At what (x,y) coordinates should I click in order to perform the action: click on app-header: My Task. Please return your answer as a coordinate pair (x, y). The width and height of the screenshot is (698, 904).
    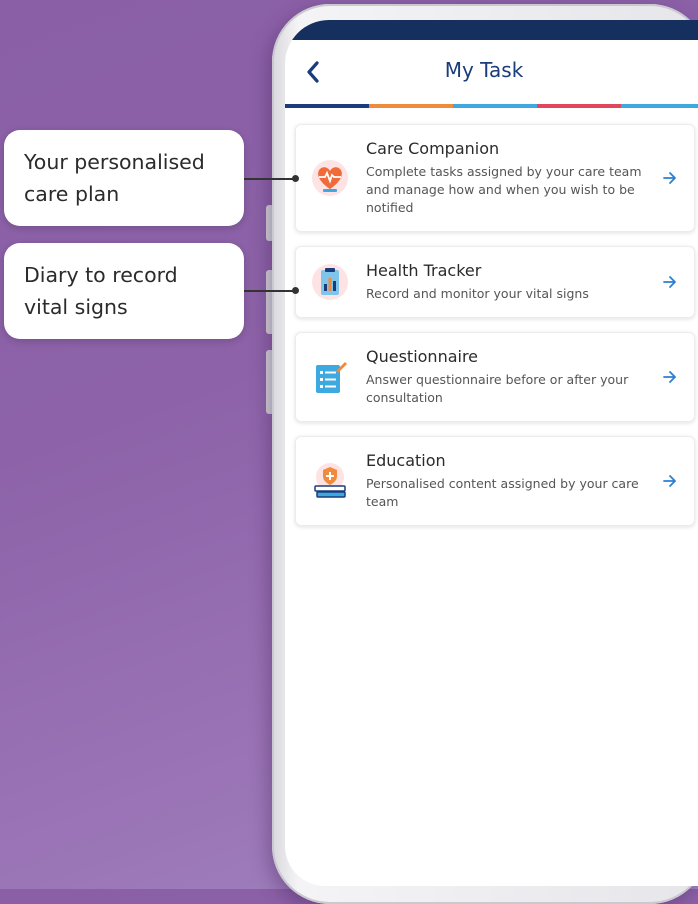
    Looking at the image, I should click on (491, 72).